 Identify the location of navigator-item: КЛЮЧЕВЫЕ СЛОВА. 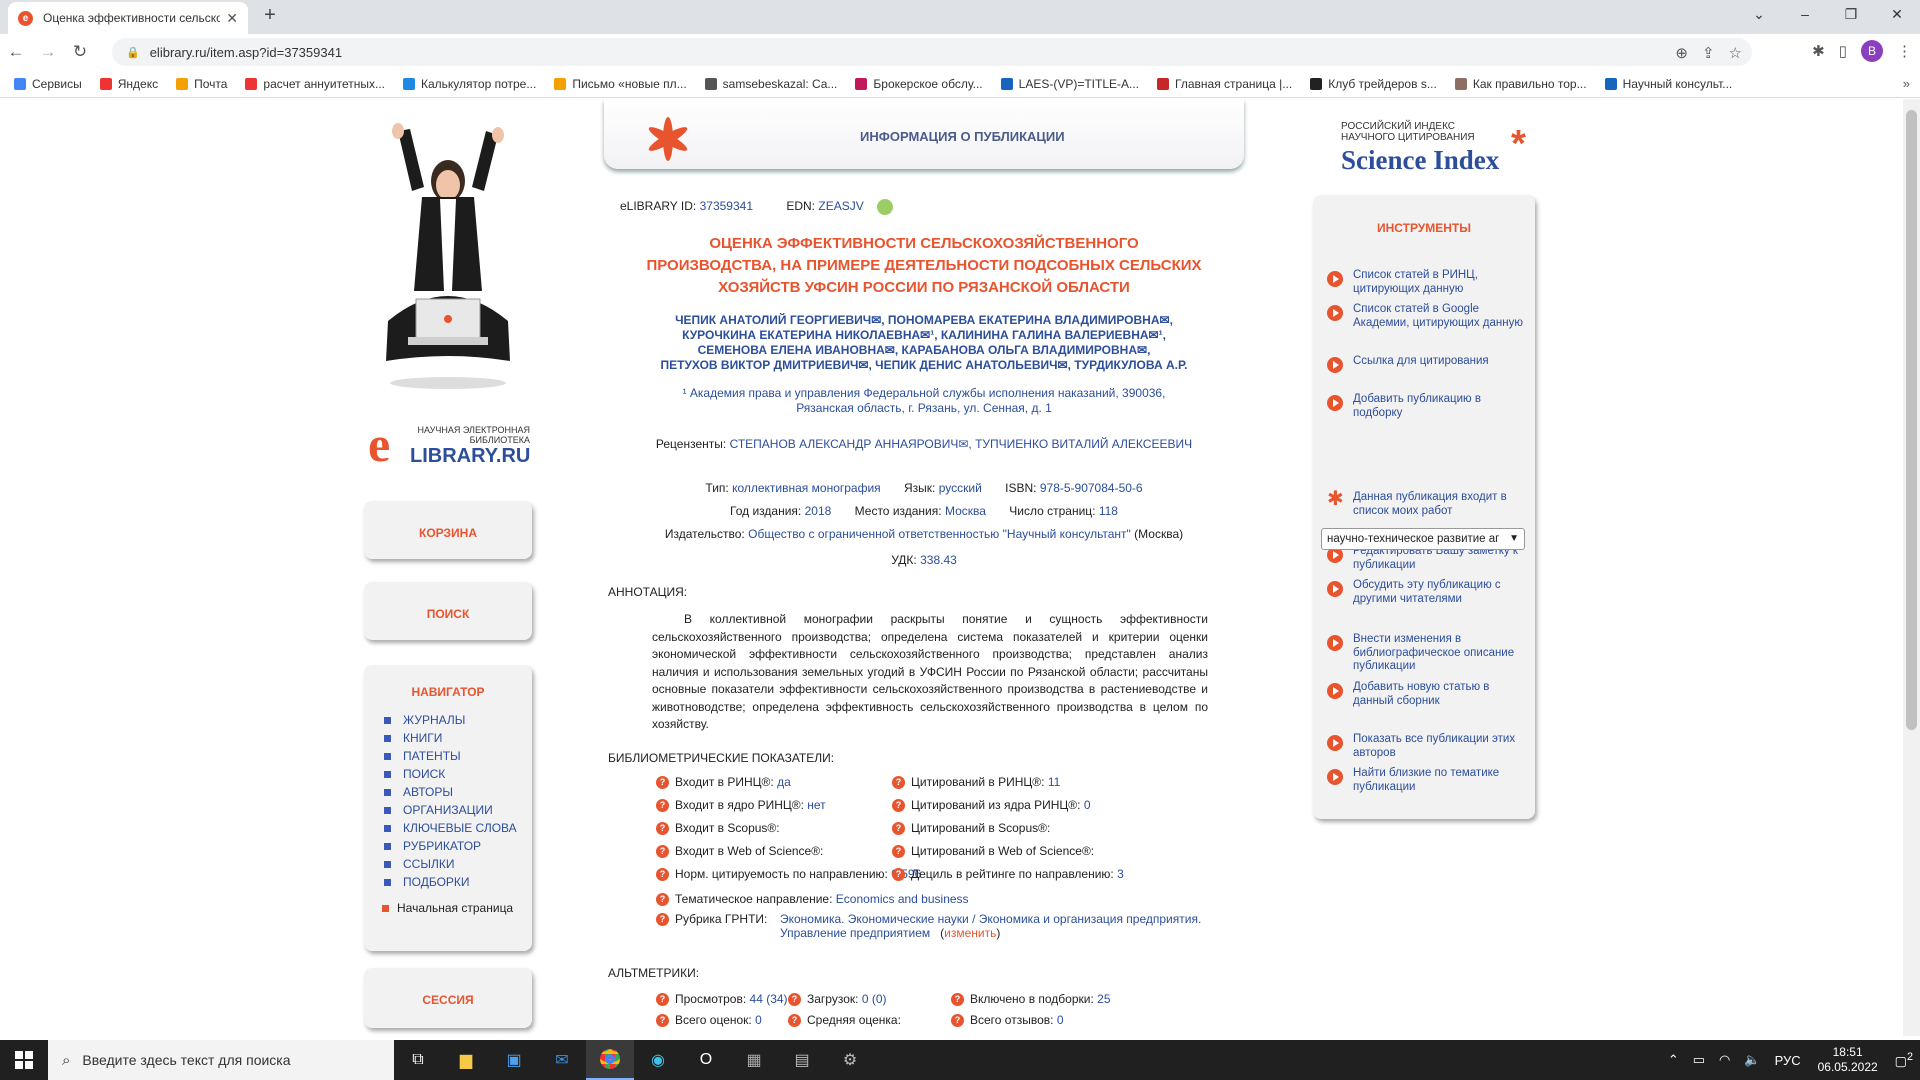
(458, 828).